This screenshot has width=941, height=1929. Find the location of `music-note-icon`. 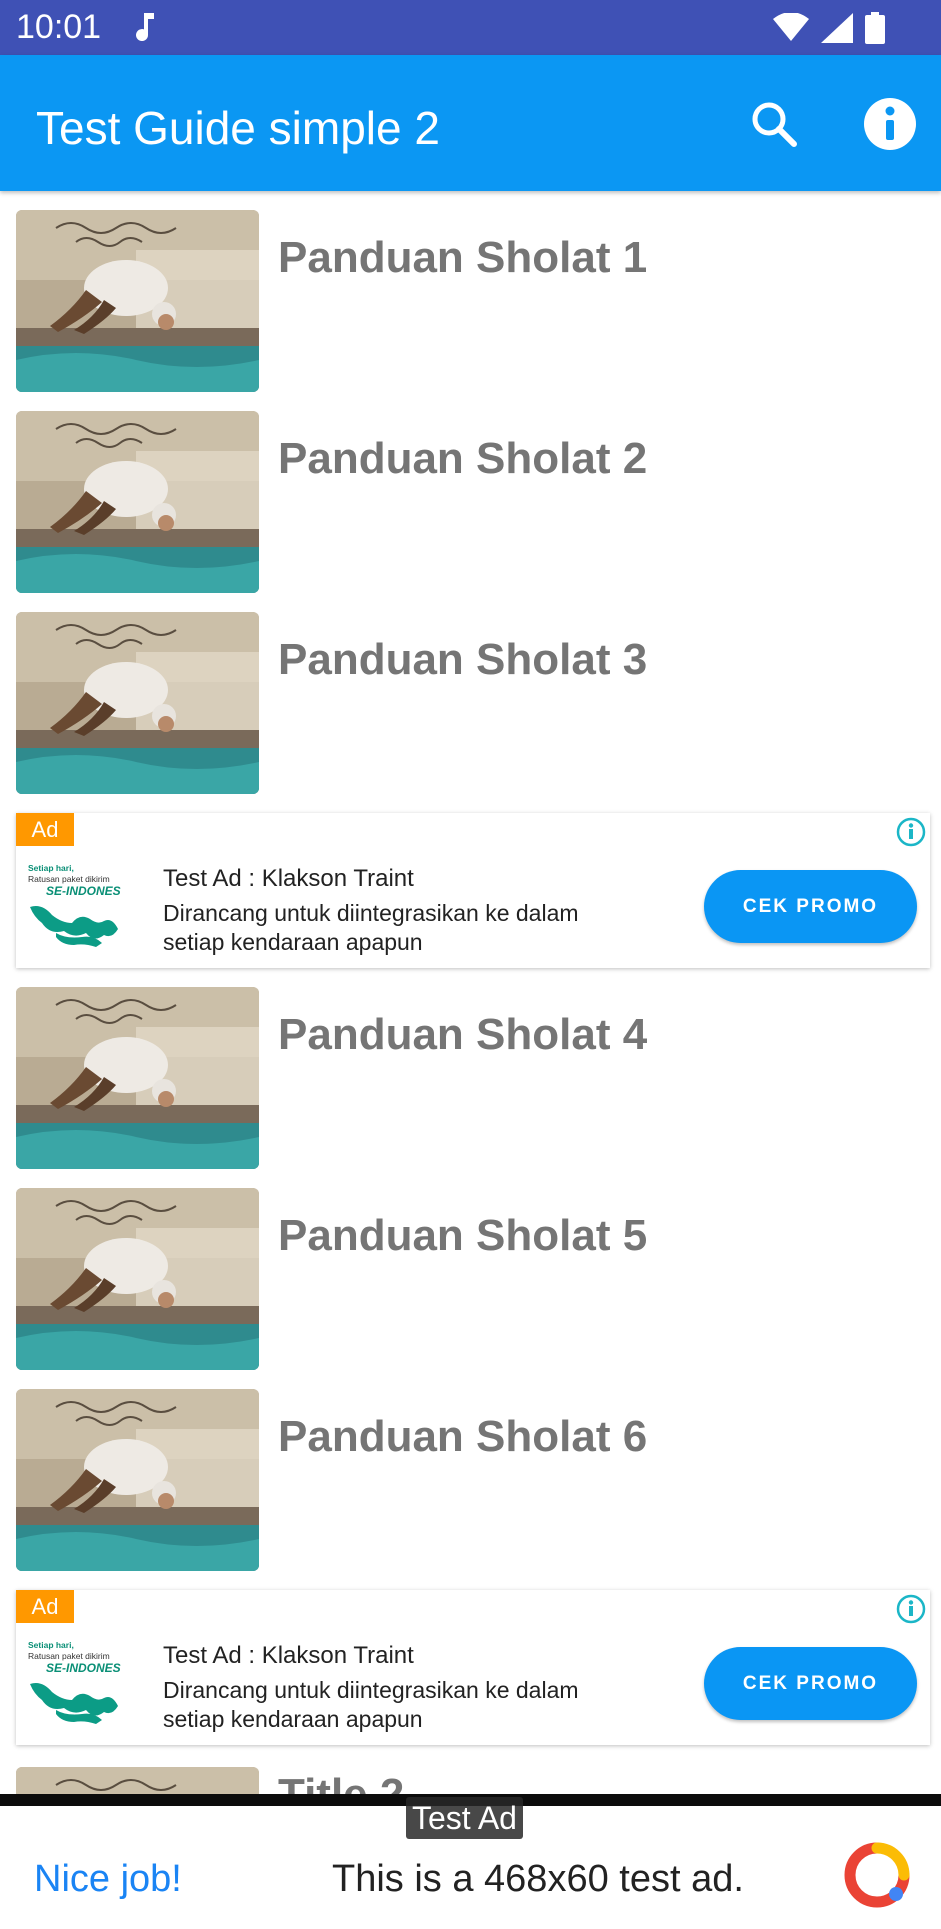

music-note-icon is located at coordinates (145, 27).